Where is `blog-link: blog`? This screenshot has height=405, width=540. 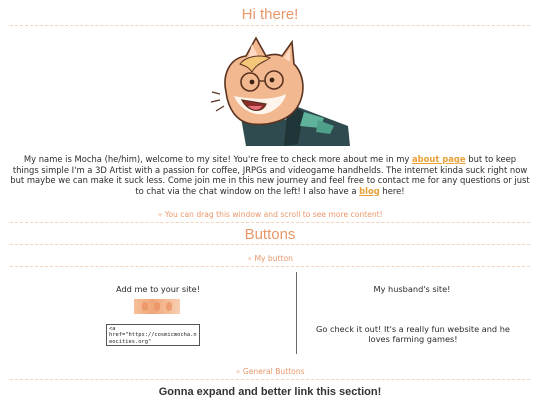 blog-link: blog is located at coordinates (369, 191).